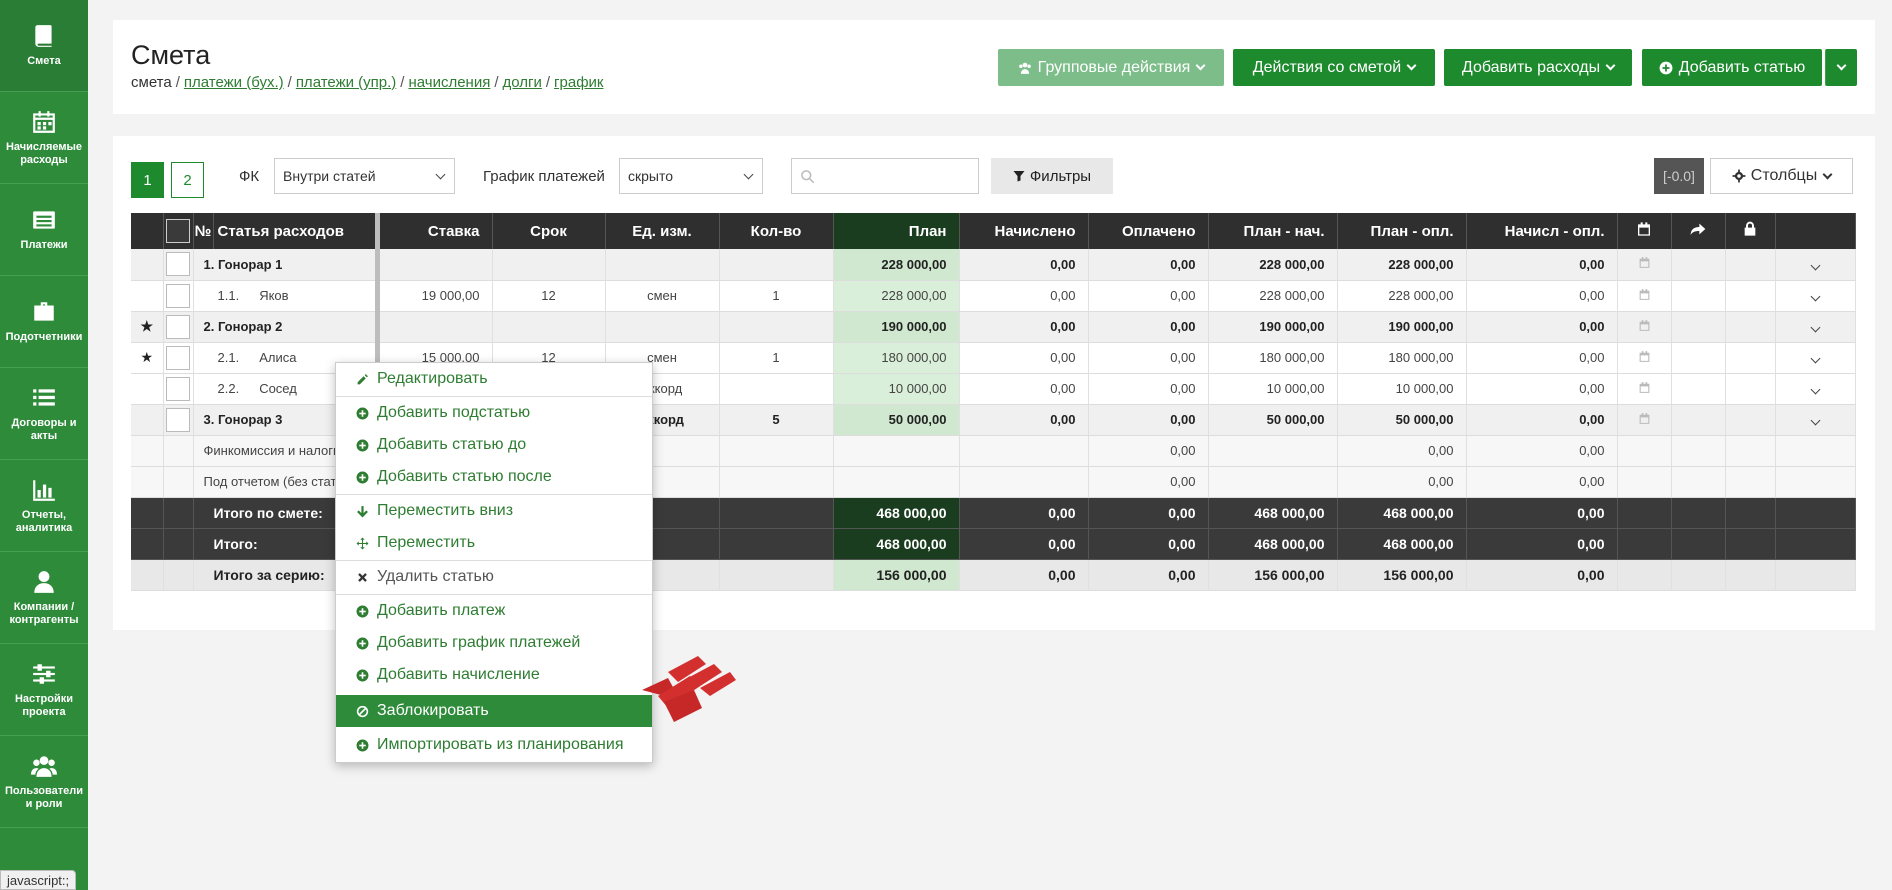 This screenshot has width=1892, height=890. I want to click on breadcrumb-link-accruals: начисления, so click(449, 82).